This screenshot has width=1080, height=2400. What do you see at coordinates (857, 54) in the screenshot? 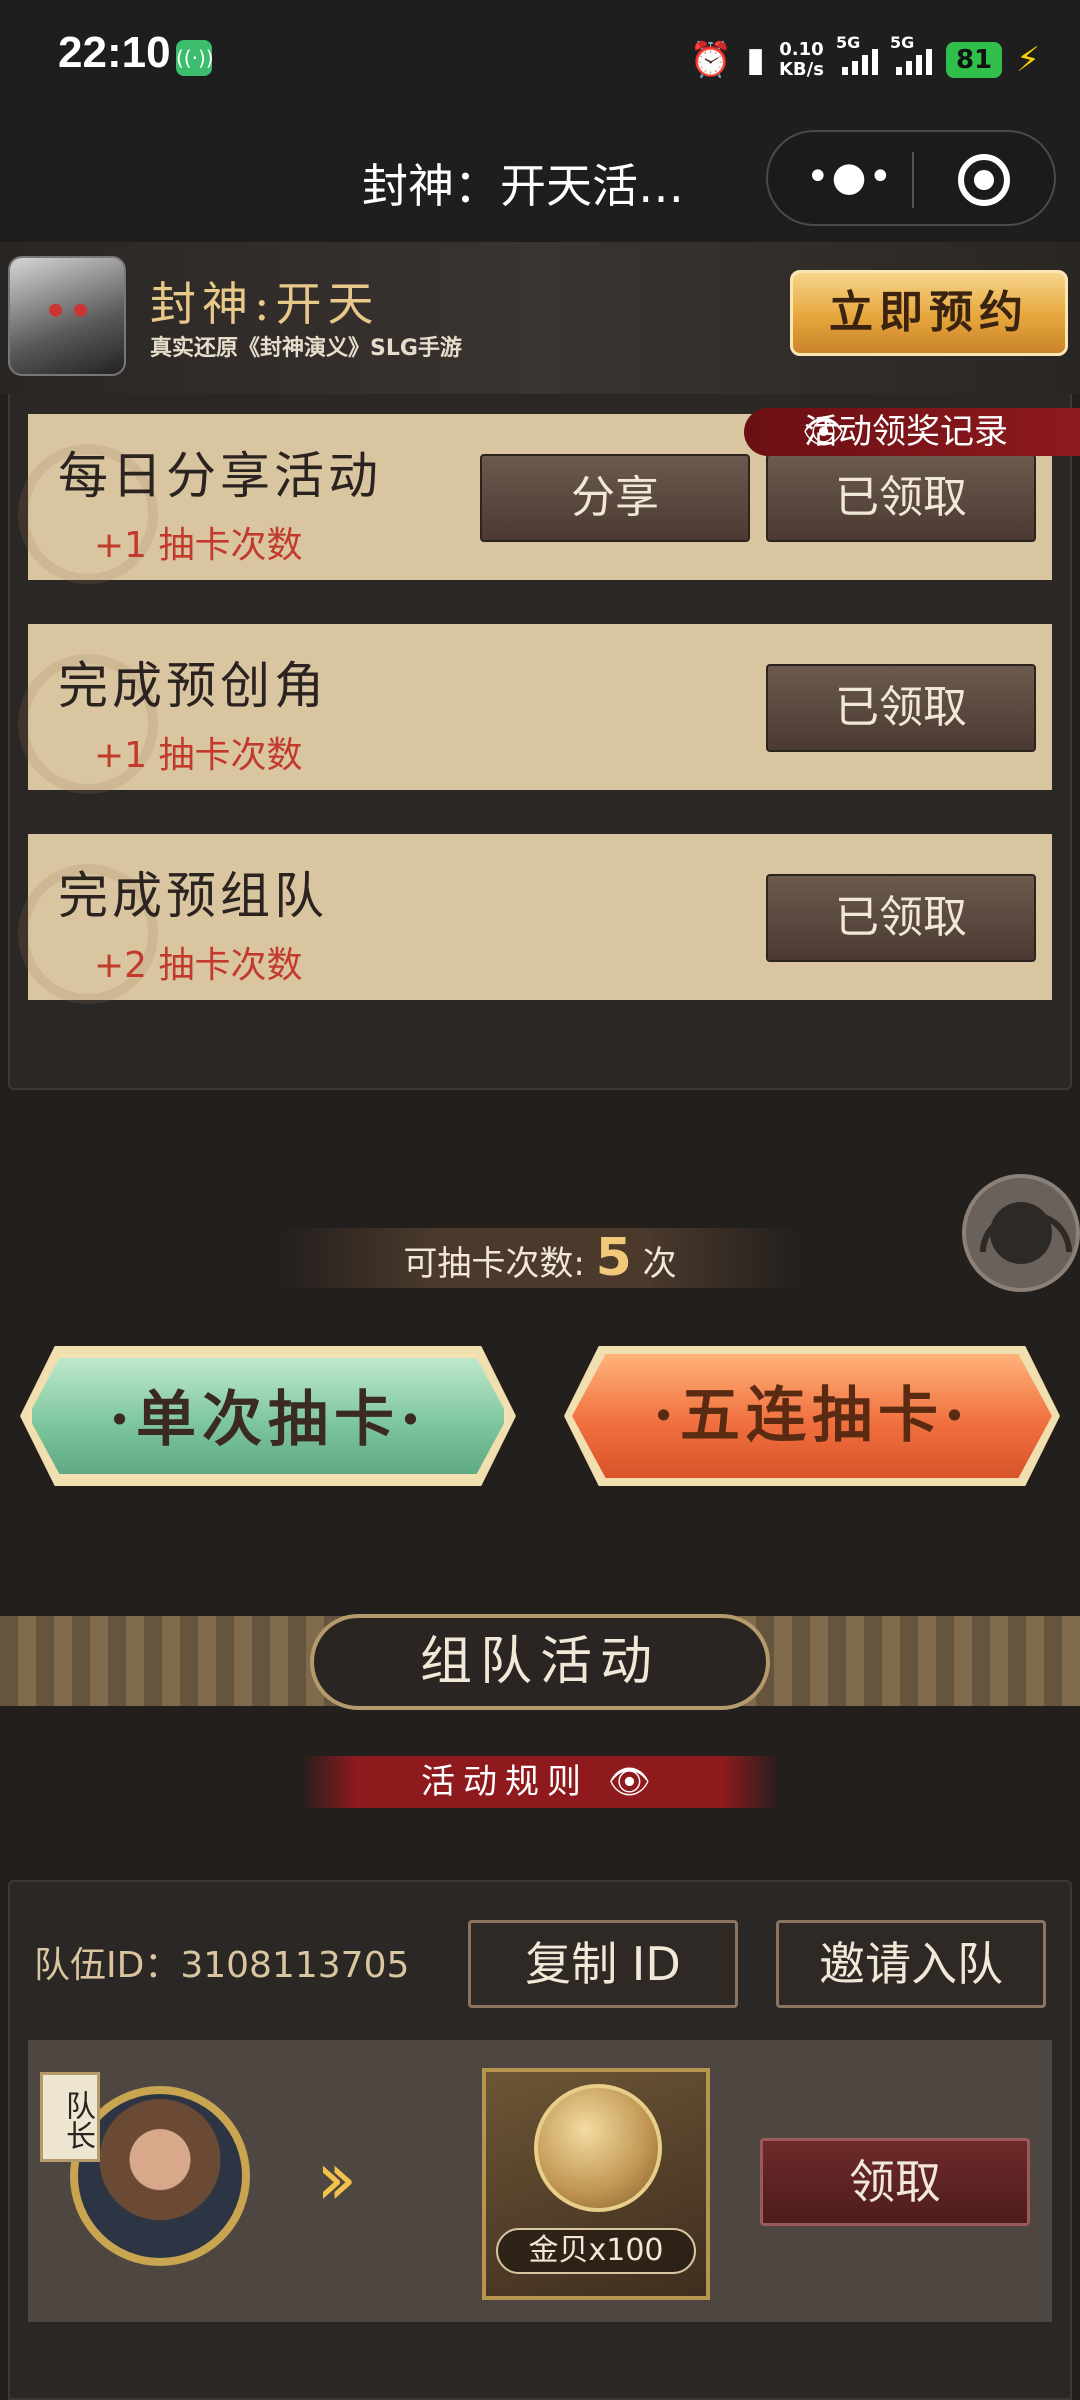
I see `signal-icon-1: 5G` at bounding box center [857, 54].